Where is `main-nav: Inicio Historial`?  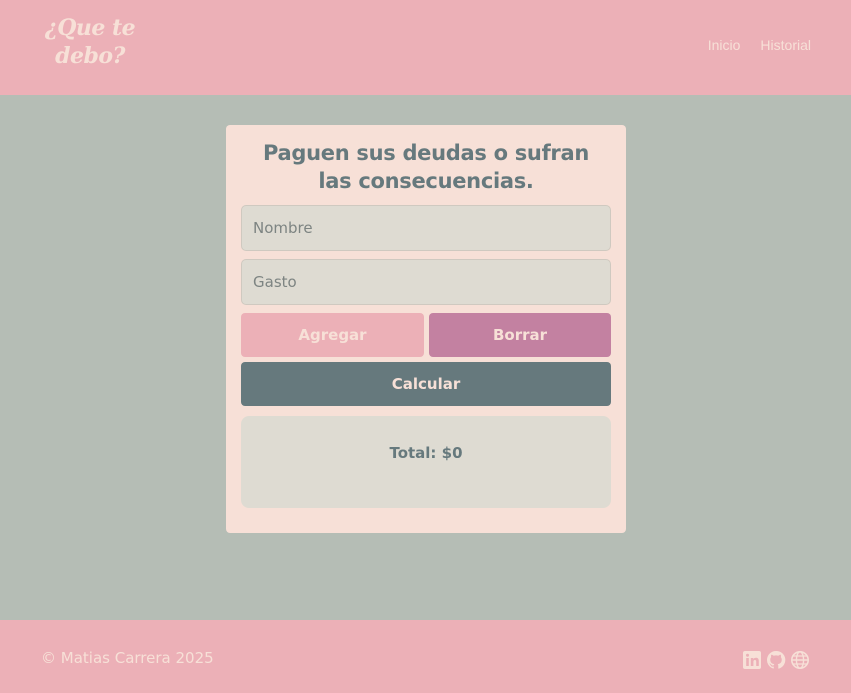
main-nav: Inicio Historial is located at coordinates (759, 45).